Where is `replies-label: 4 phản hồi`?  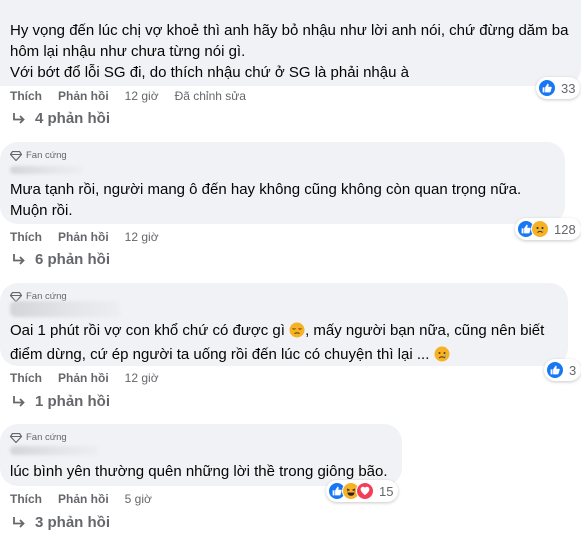 replies-label: 4 phản hồi is located at coordinates (72, 118).